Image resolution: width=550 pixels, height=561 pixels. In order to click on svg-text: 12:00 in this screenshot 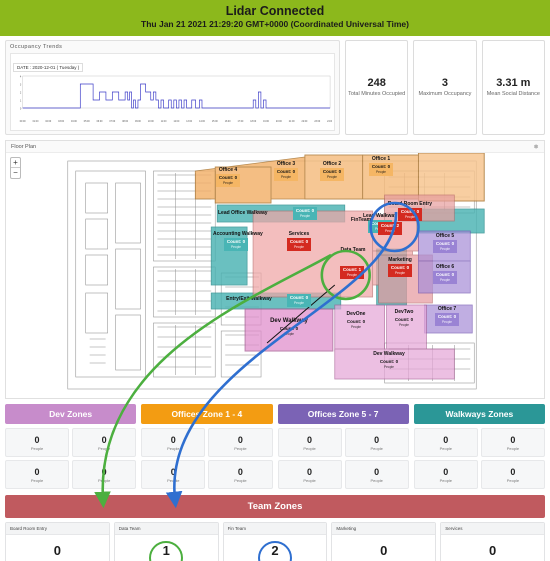, I will do `click(176, 121)`.